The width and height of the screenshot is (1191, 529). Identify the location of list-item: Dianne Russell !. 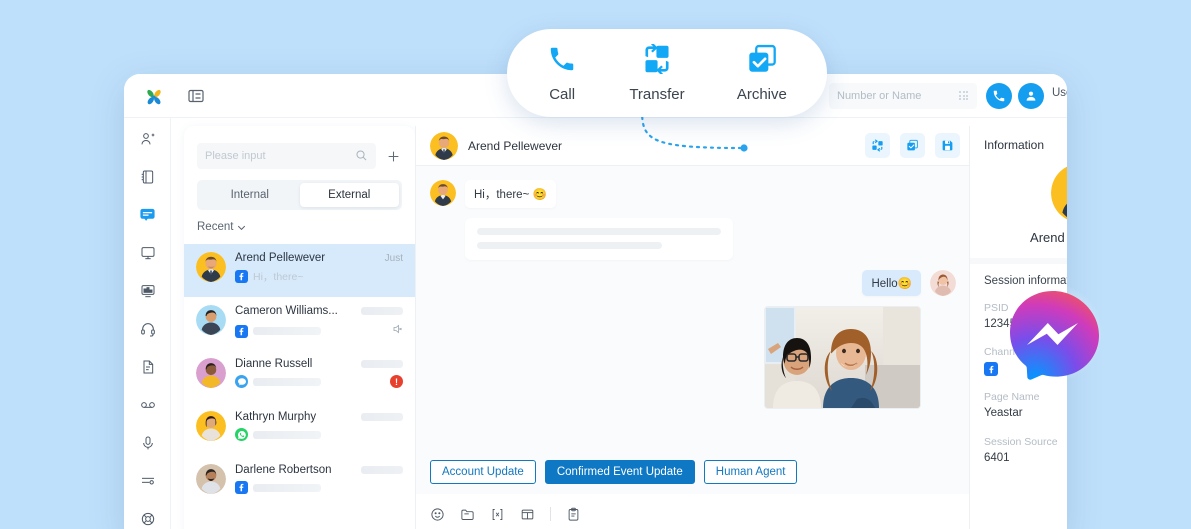
(299, 376).